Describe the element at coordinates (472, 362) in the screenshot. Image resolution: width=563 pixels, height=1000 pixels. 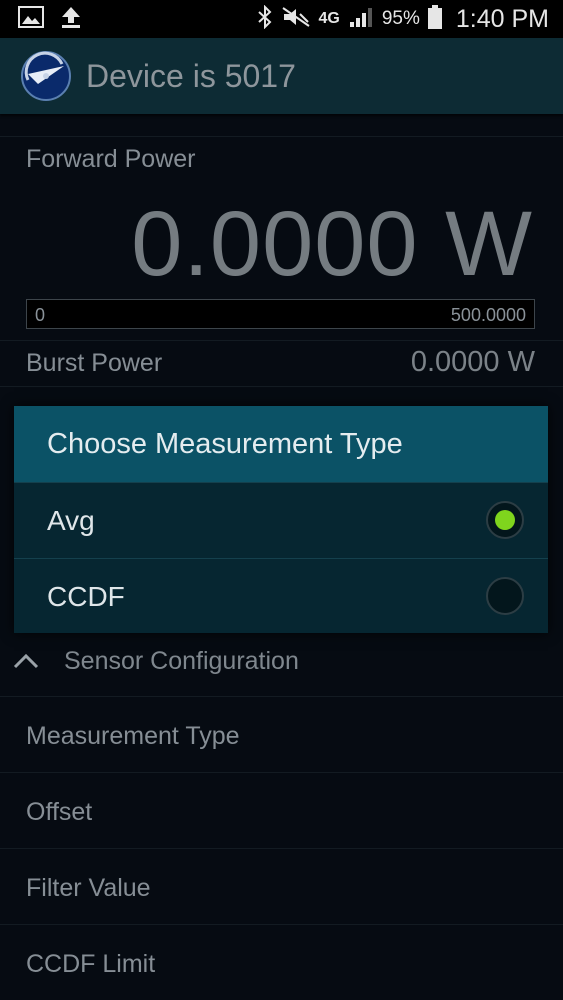
I see `burst-power-value: 0.0000 W` at that location.